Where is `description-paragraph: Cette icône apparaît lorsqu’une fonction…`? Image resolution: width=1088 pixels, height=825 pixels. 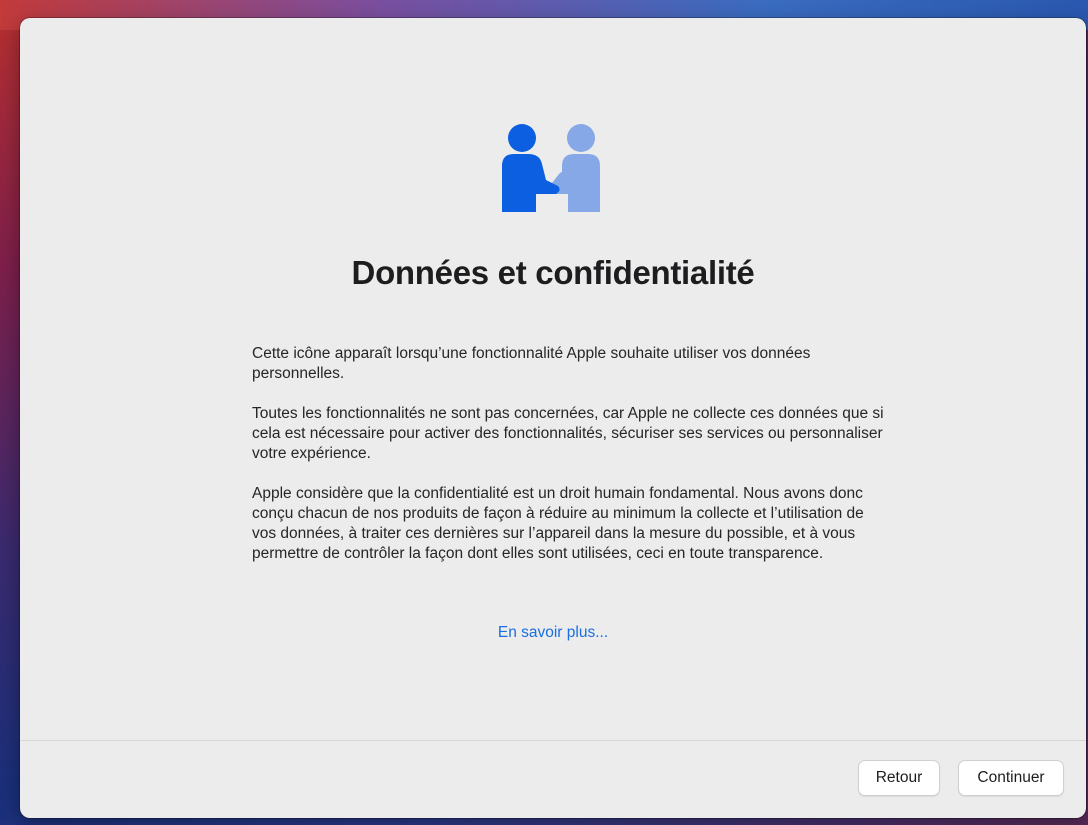 description-paragraph: Cette icône apparaît lorsqu’une fonction… is located at coordinates (531, 363).